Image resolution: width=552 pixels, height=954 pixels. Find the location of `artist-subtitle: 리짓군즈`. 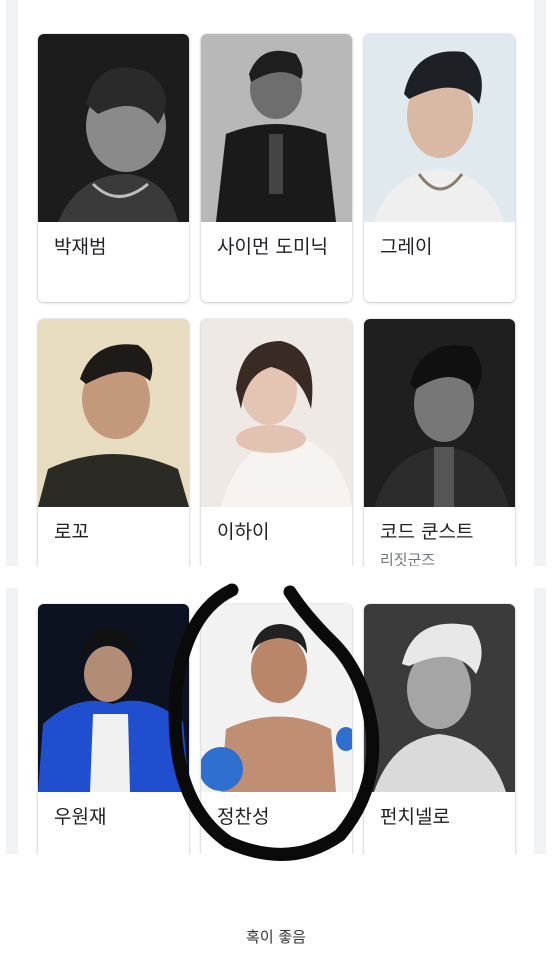

artist-subtitle: 리짓군즈 is located at coordinates (408, 558).